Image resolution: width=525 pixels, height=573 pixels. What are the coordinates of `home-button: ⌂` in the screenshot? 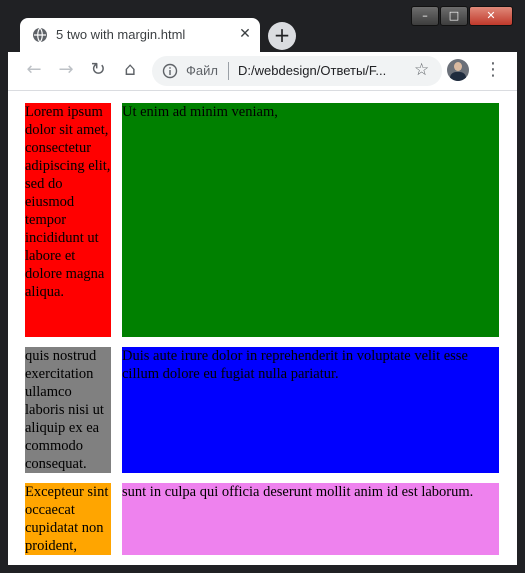 It's located at (130, 70).